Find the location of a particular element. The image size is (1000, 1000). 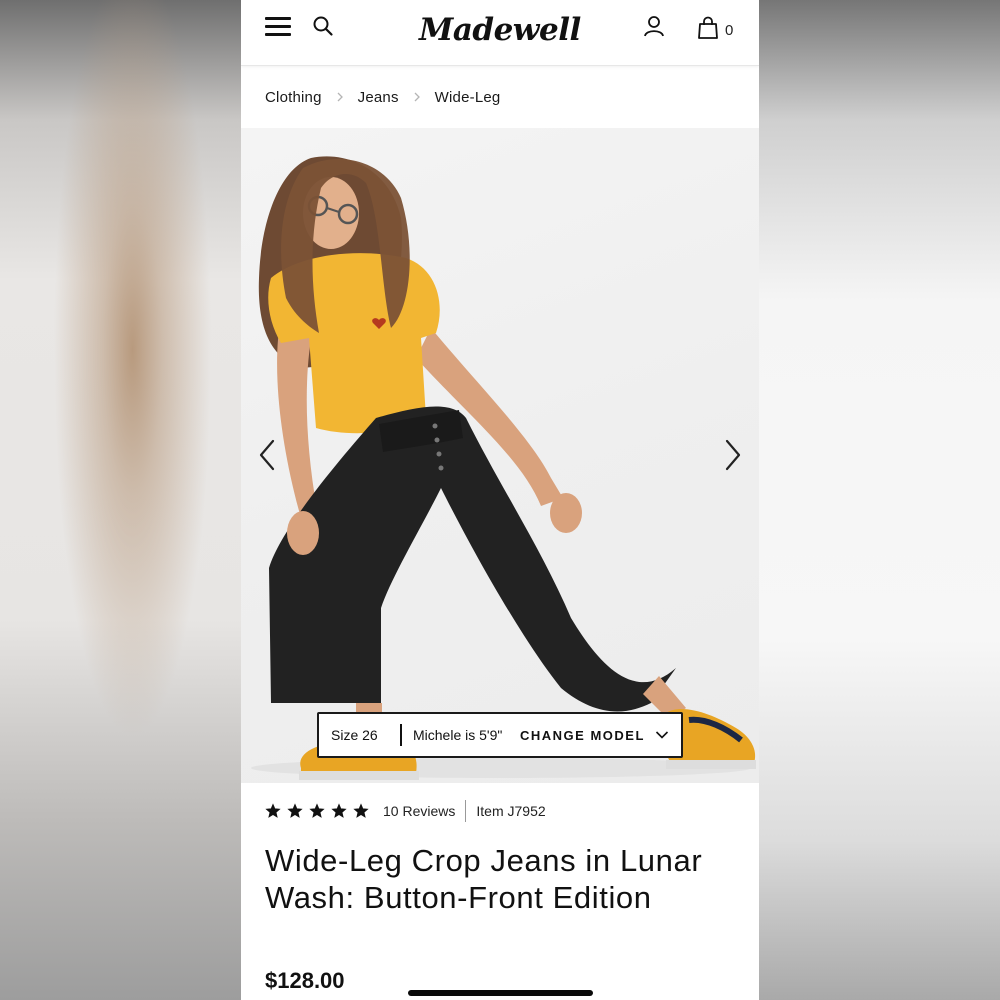

model-size: Size 26 is located at coordinates (354, 735).